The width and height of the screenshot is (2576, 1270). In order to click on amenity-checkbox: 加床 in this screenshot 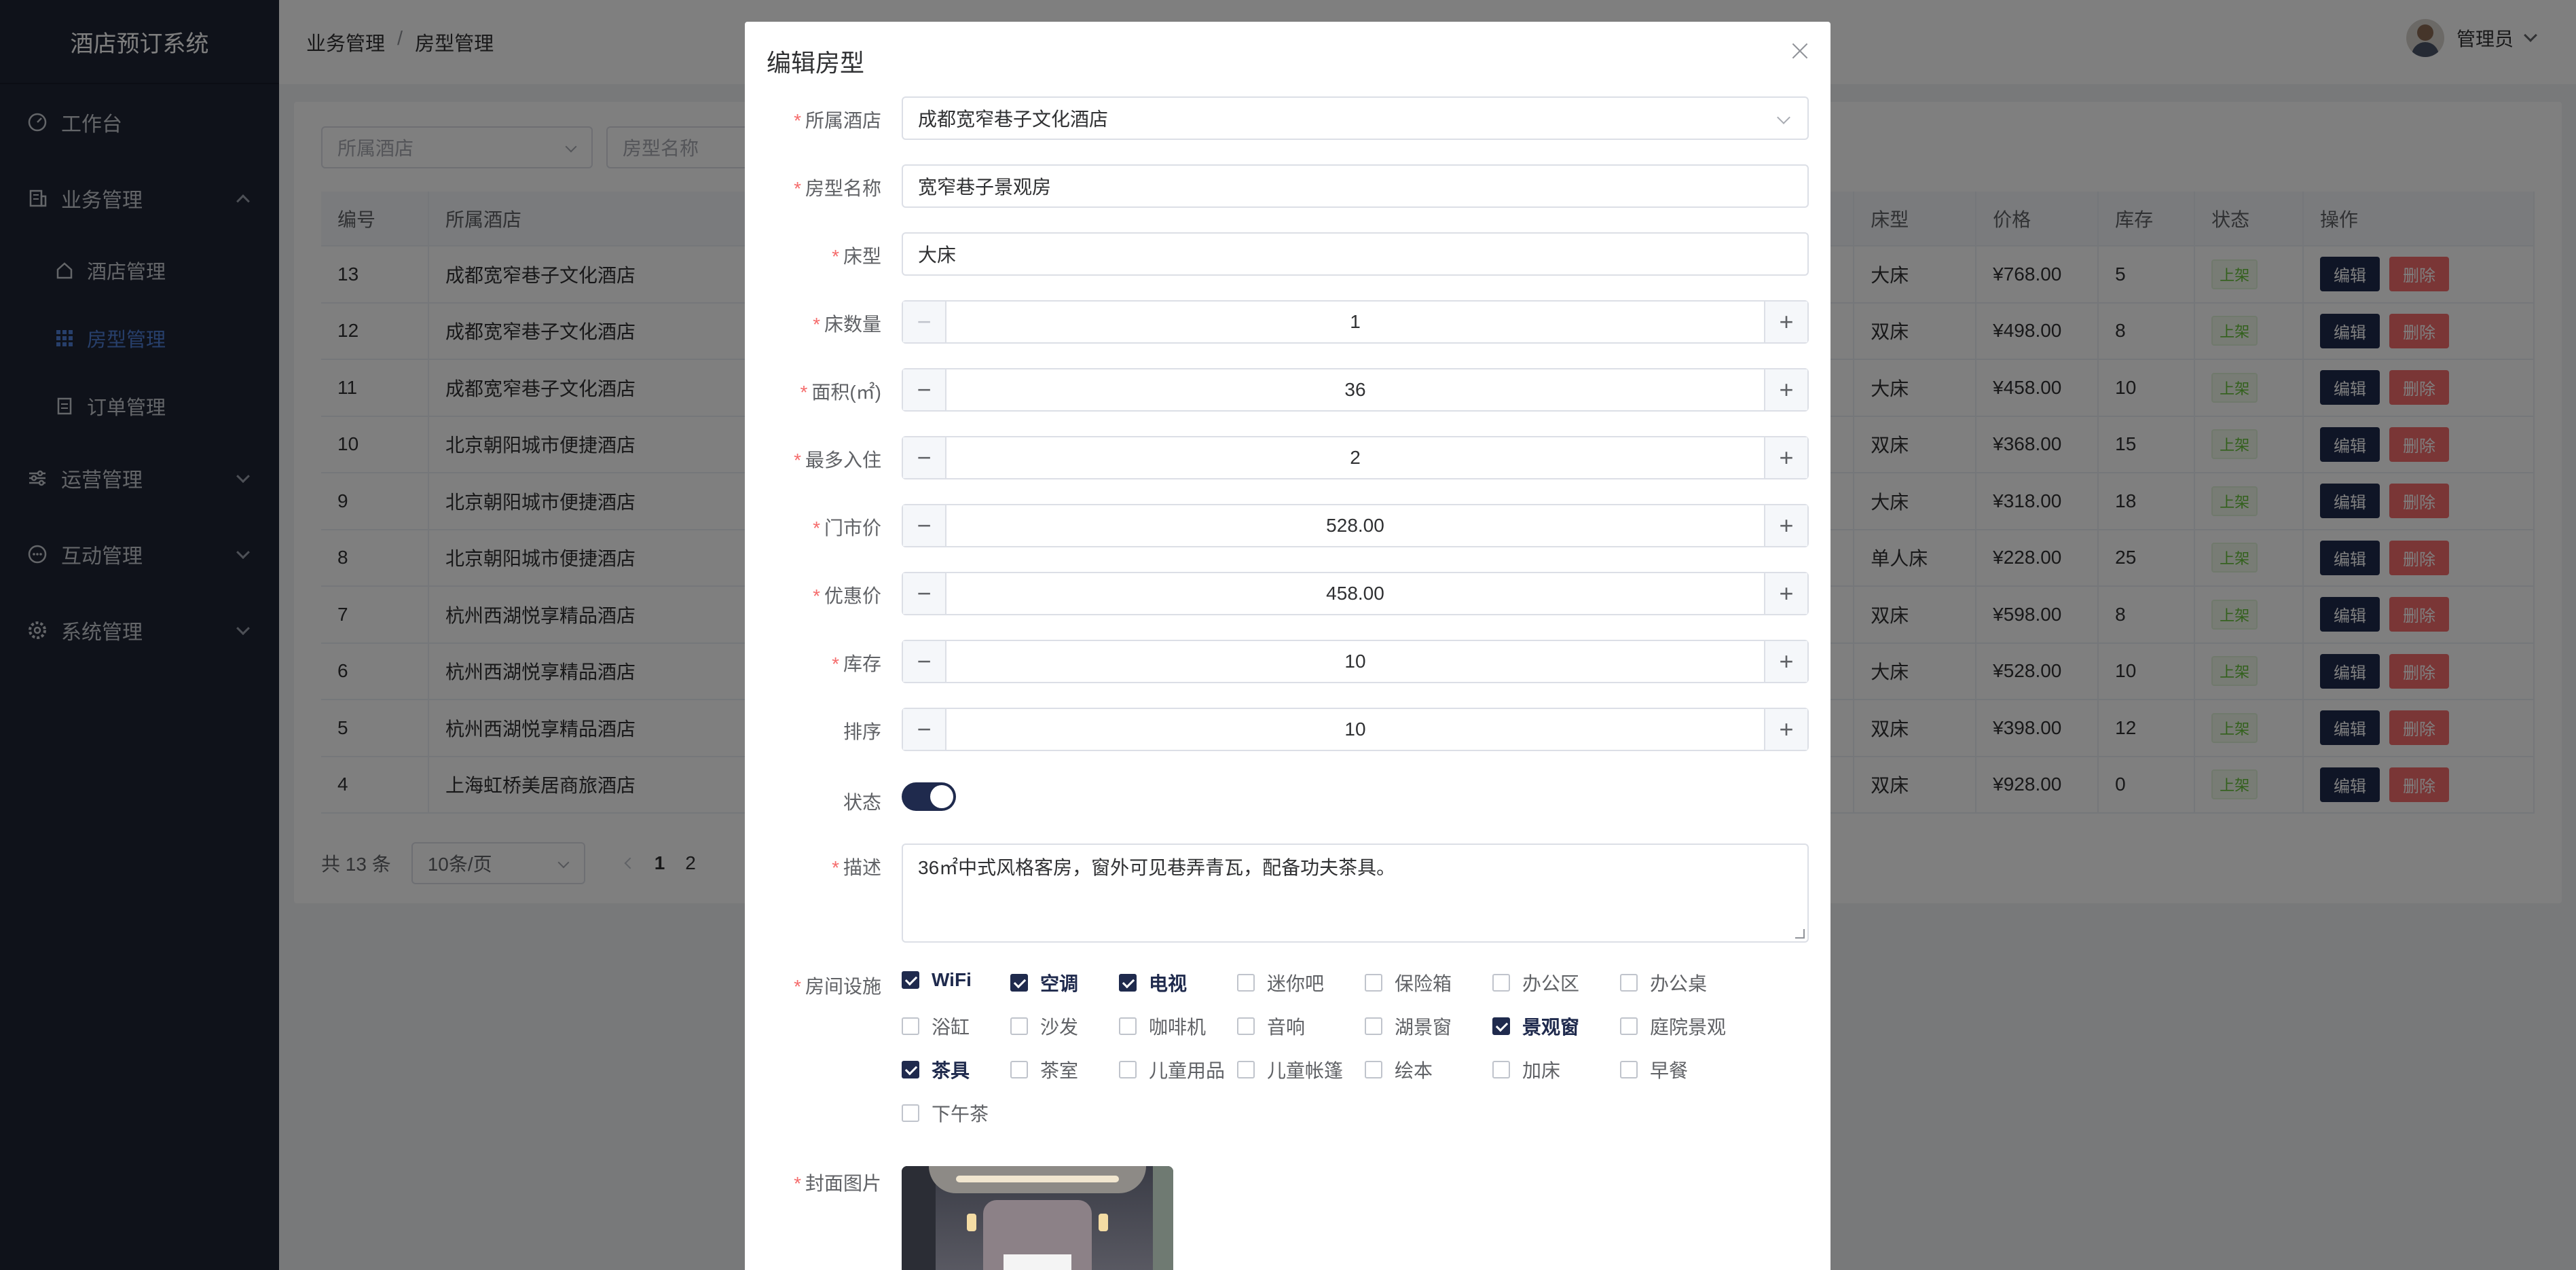, I will do `click(1526, 1070)`.